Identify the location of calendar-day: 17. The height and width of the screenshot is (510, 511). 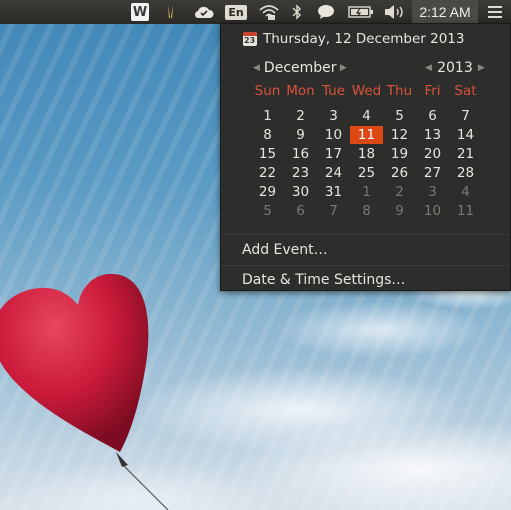
(333, 154).